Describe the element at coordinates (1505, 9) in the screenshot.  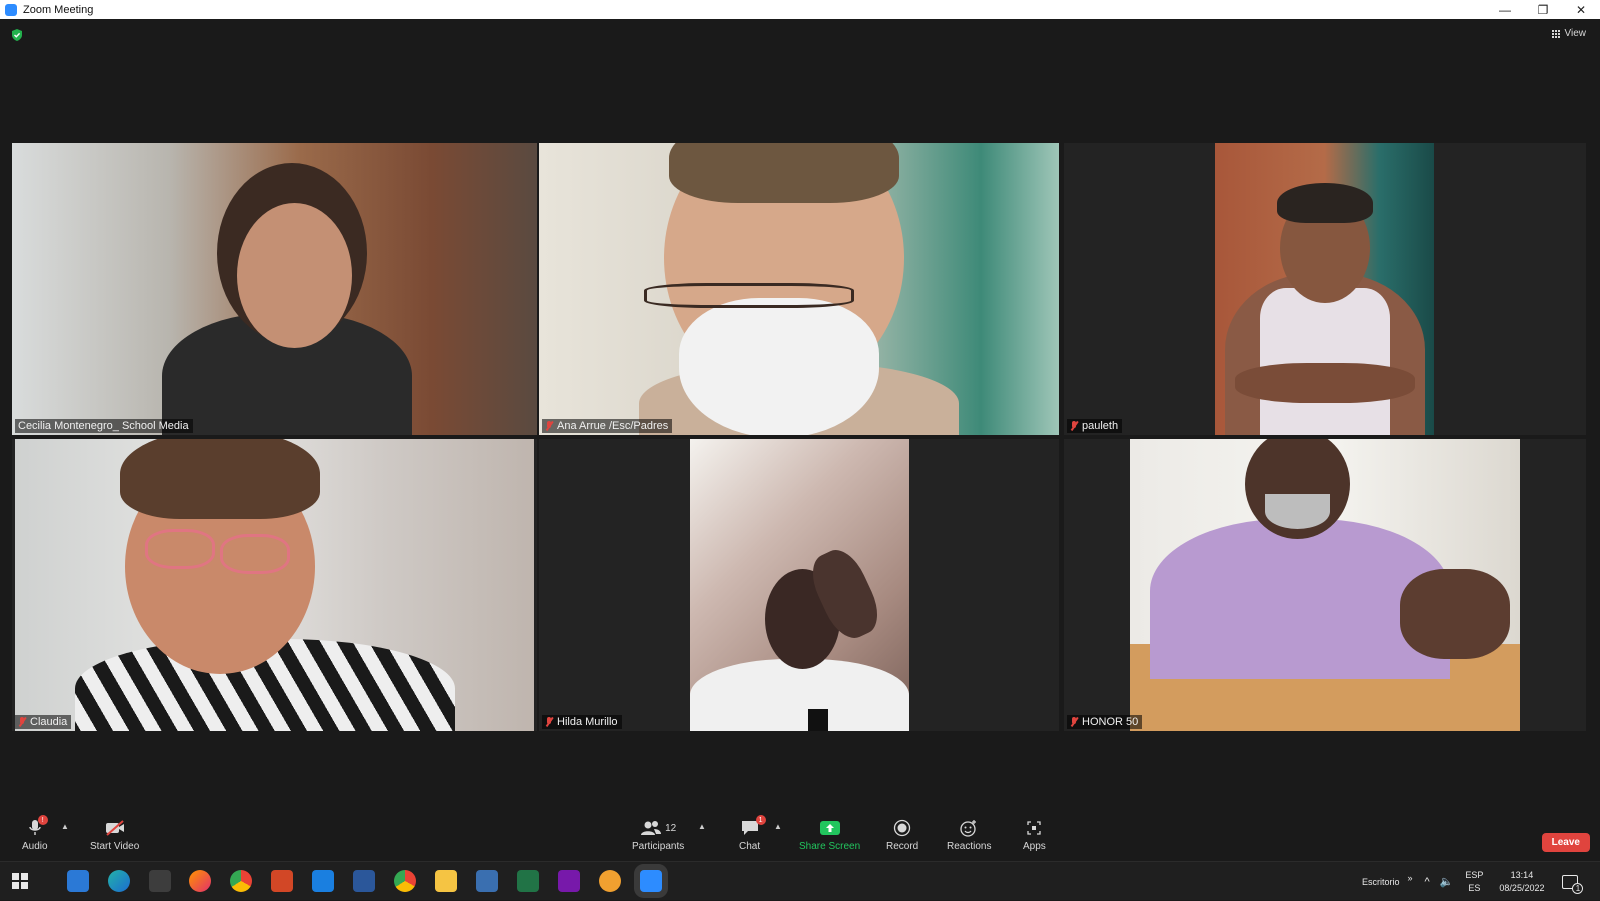
I see `minimize-button: —` at that location.